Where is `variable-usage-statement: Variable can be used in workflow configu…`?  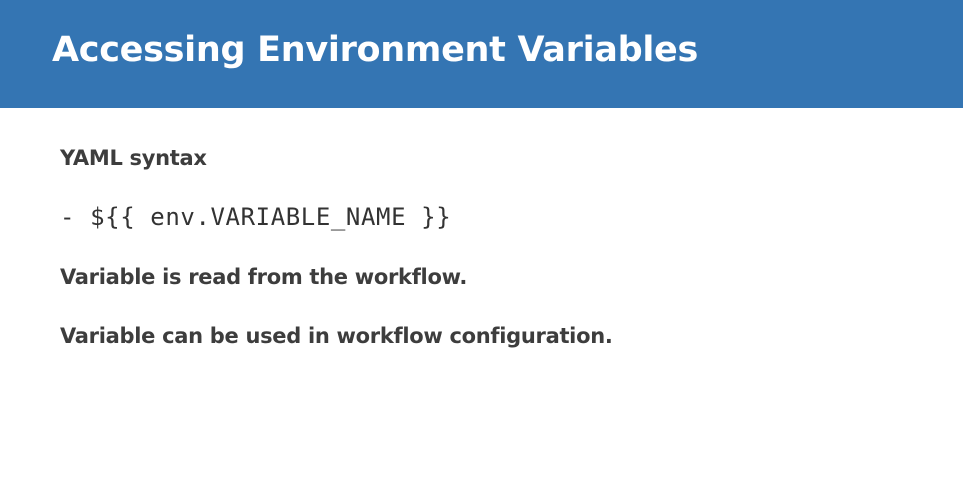
variable-usage-statement: Variable can be used in workflow configu… is located at coordinates (336, 336).